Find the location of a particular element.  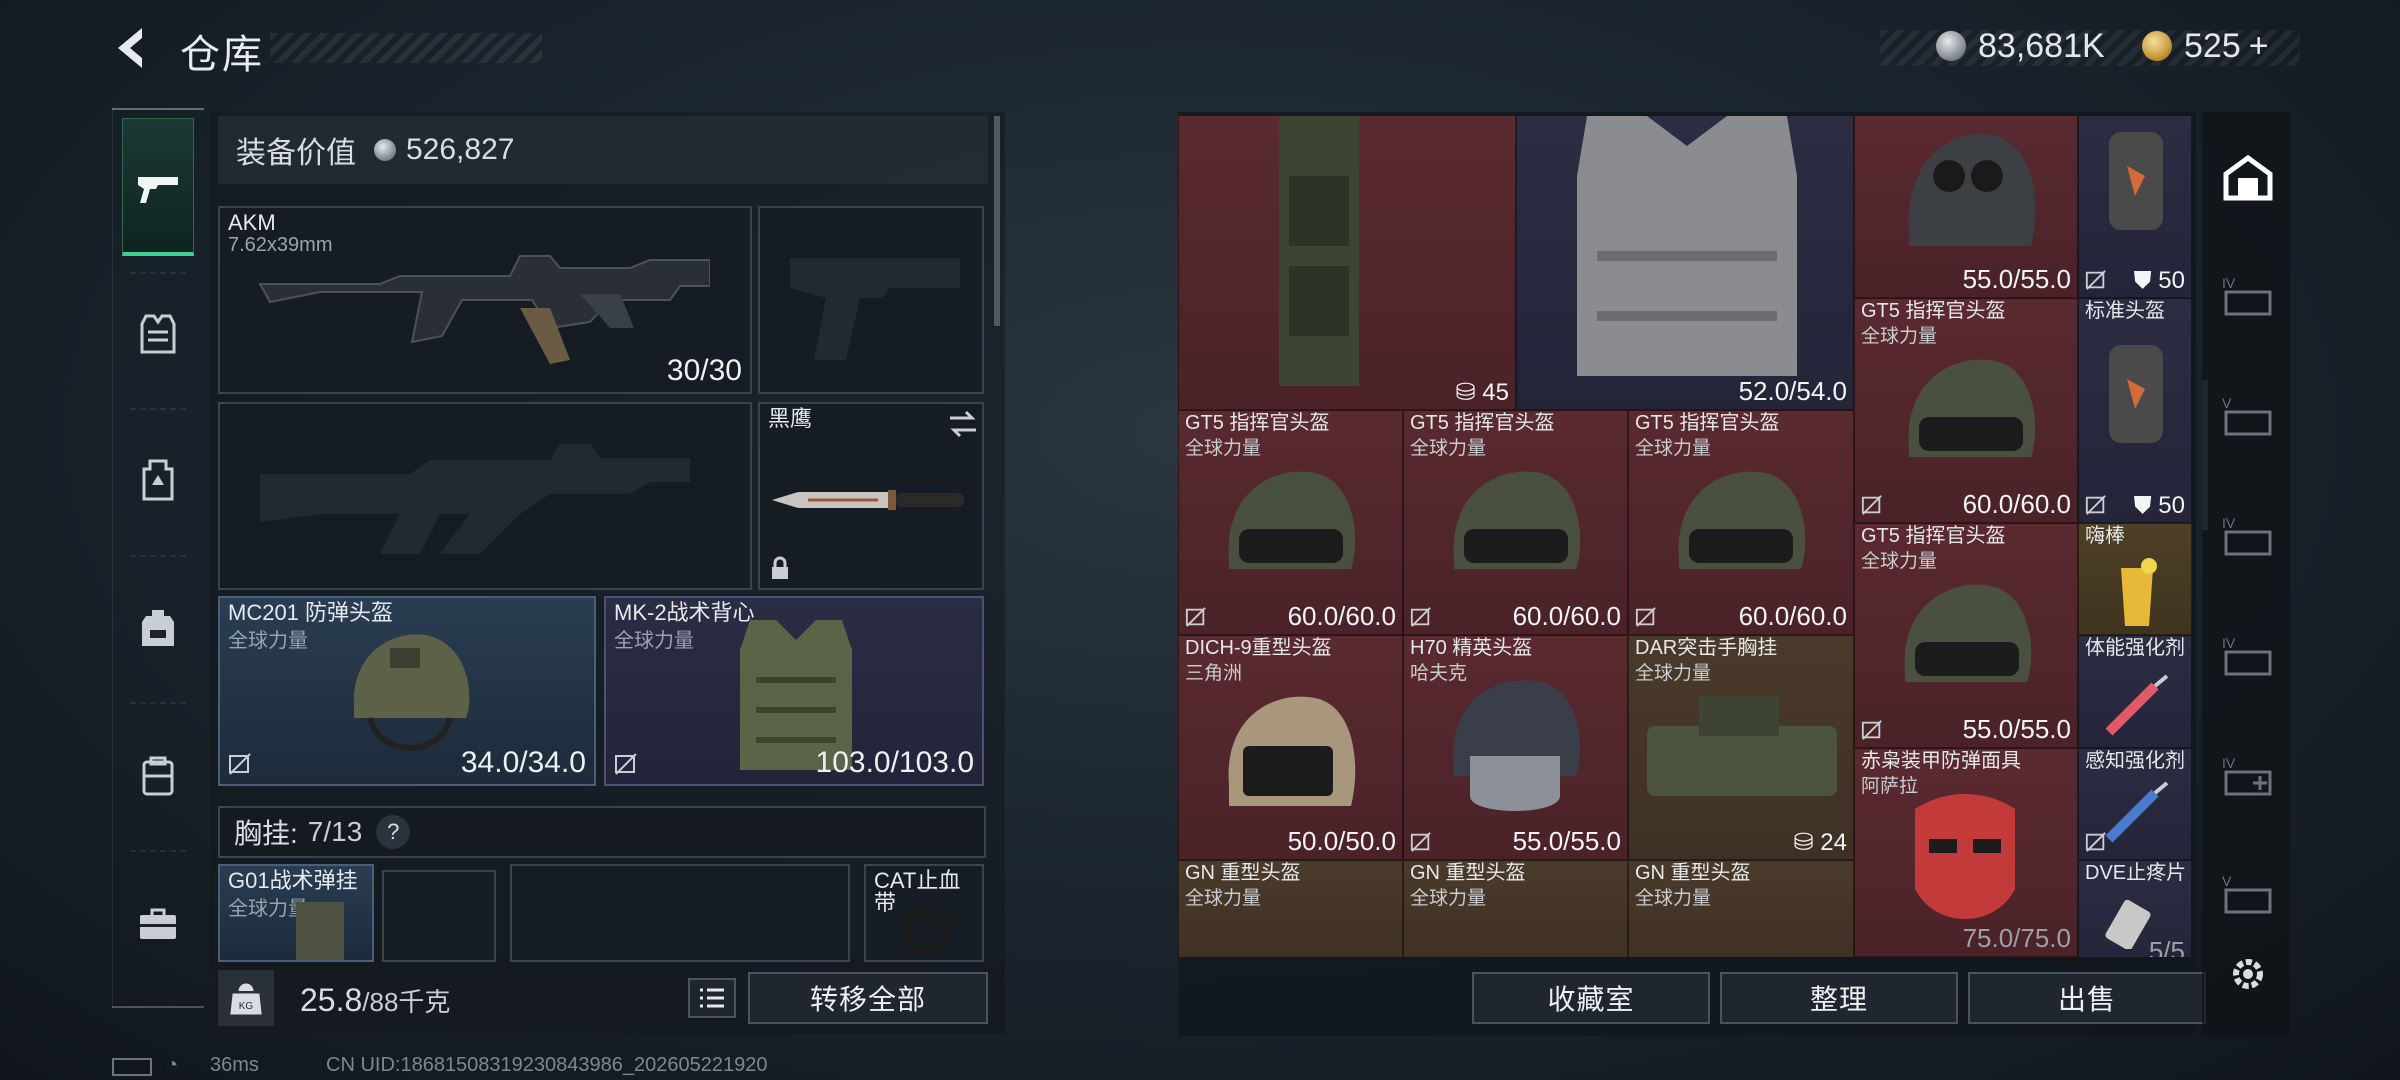

stash-item-armor-plate: ⛊ 50 is located at coordinates (2135, 206).